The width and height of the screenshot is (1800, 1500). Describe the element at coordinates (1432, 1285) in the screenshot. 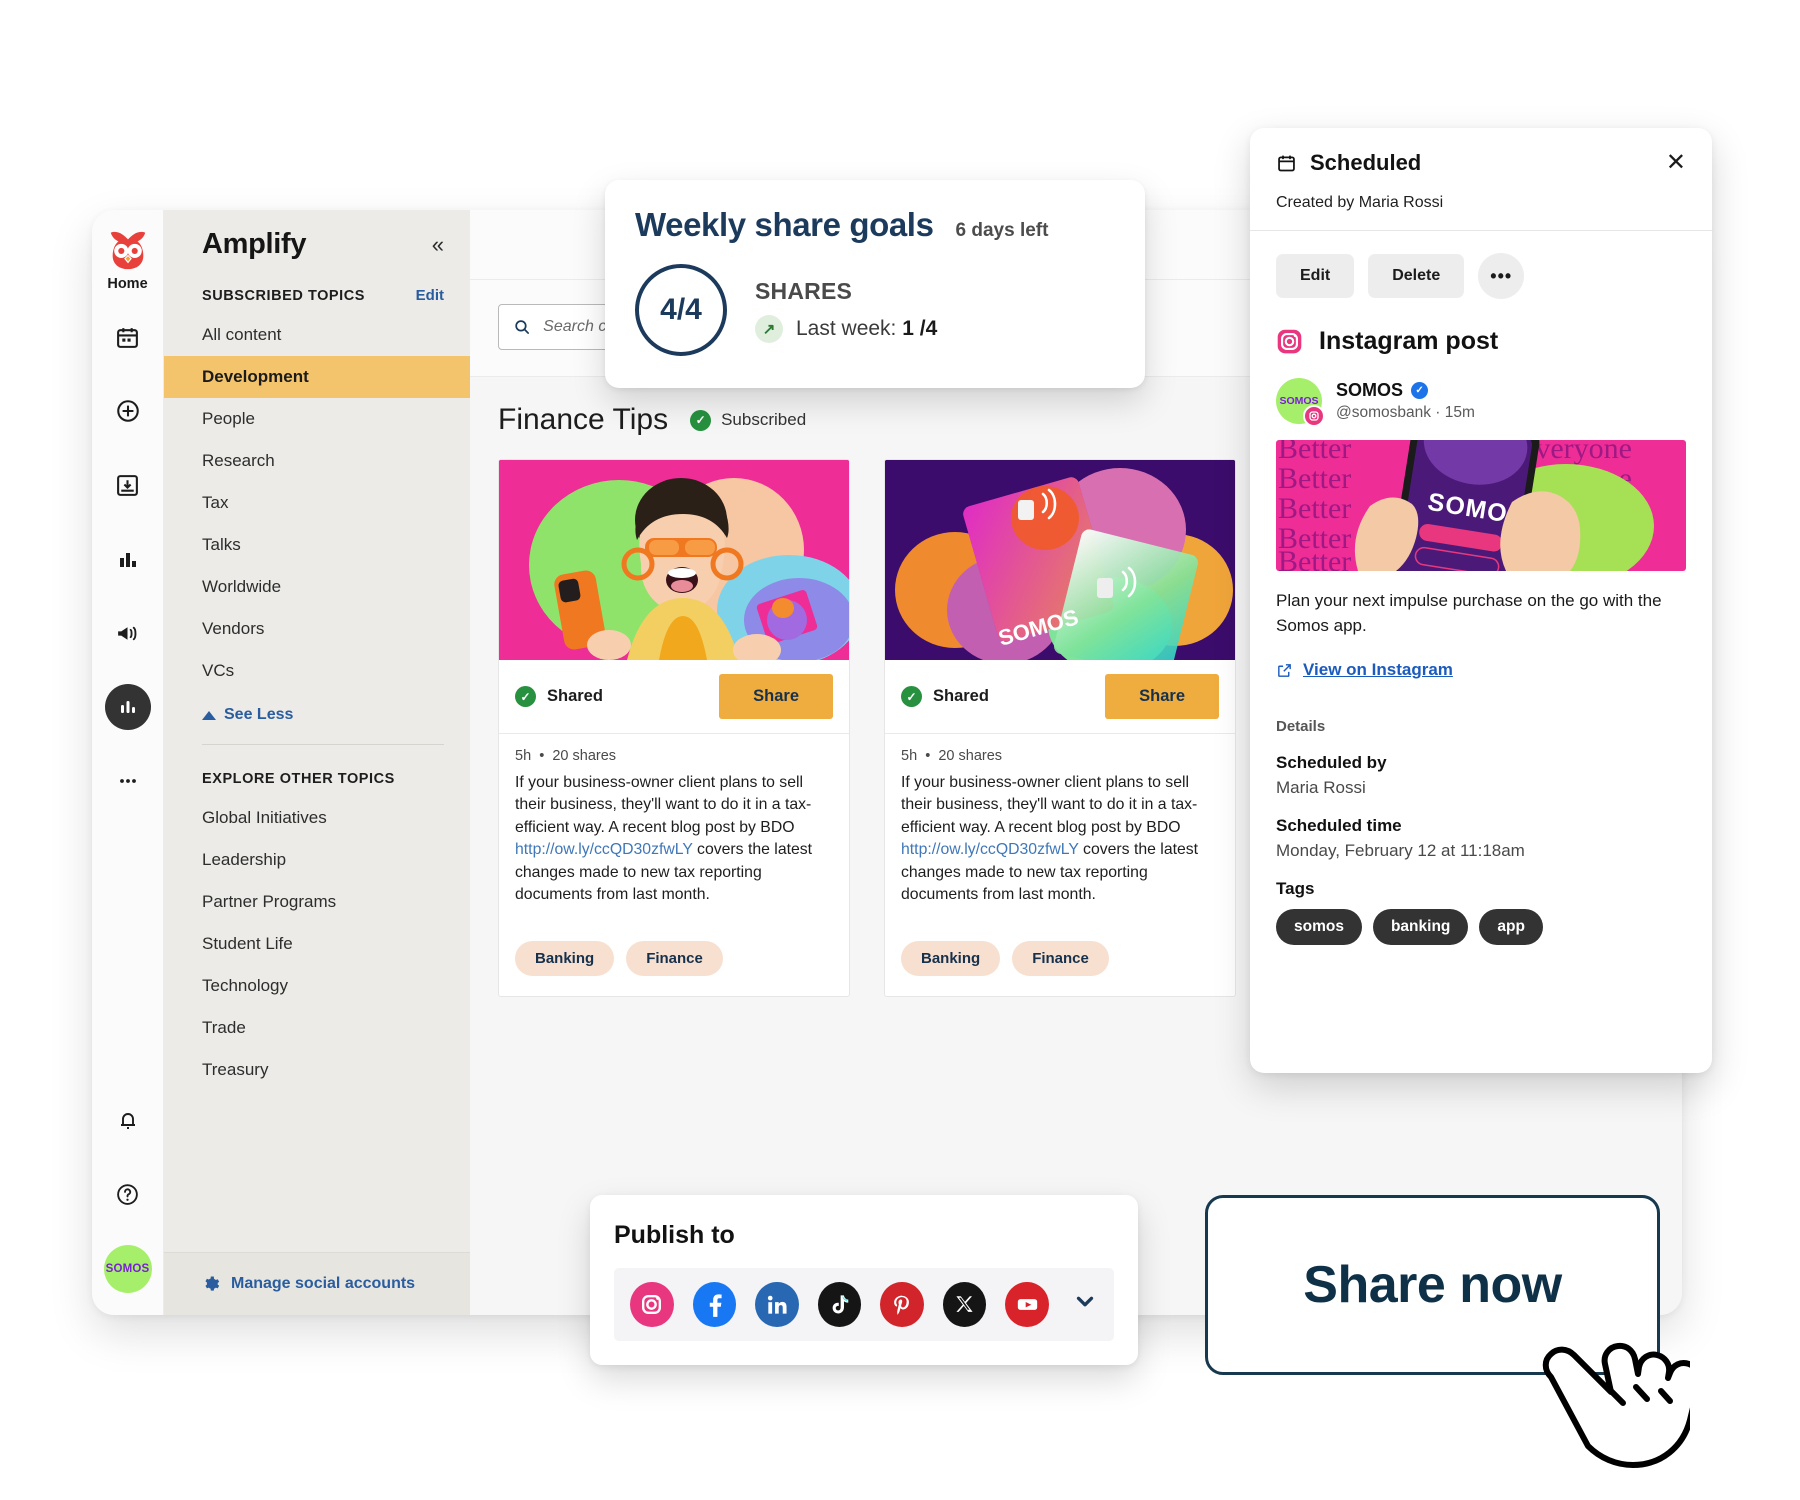

I see `share-now-label: Share now` at that location.